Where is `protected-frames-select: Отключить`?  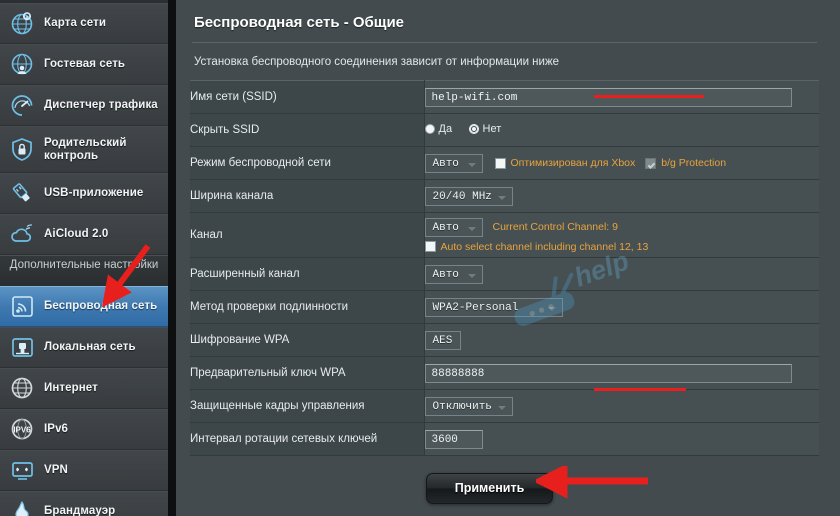 protected-frames-select: Отключить is located at coordinates (468, 406).